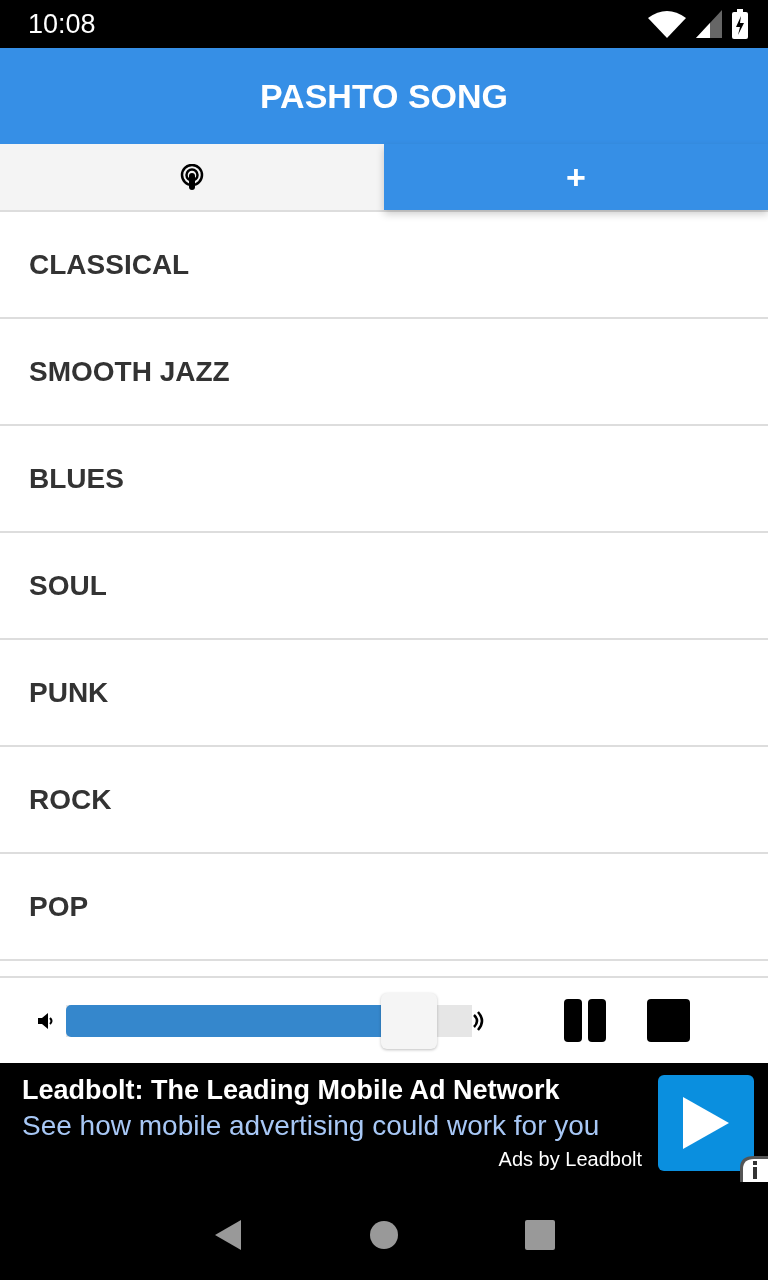 Image resolution: width=768 pixels, height=1280 pixels. I want to click on category-item: CLASSICAL, so click(384, 265).